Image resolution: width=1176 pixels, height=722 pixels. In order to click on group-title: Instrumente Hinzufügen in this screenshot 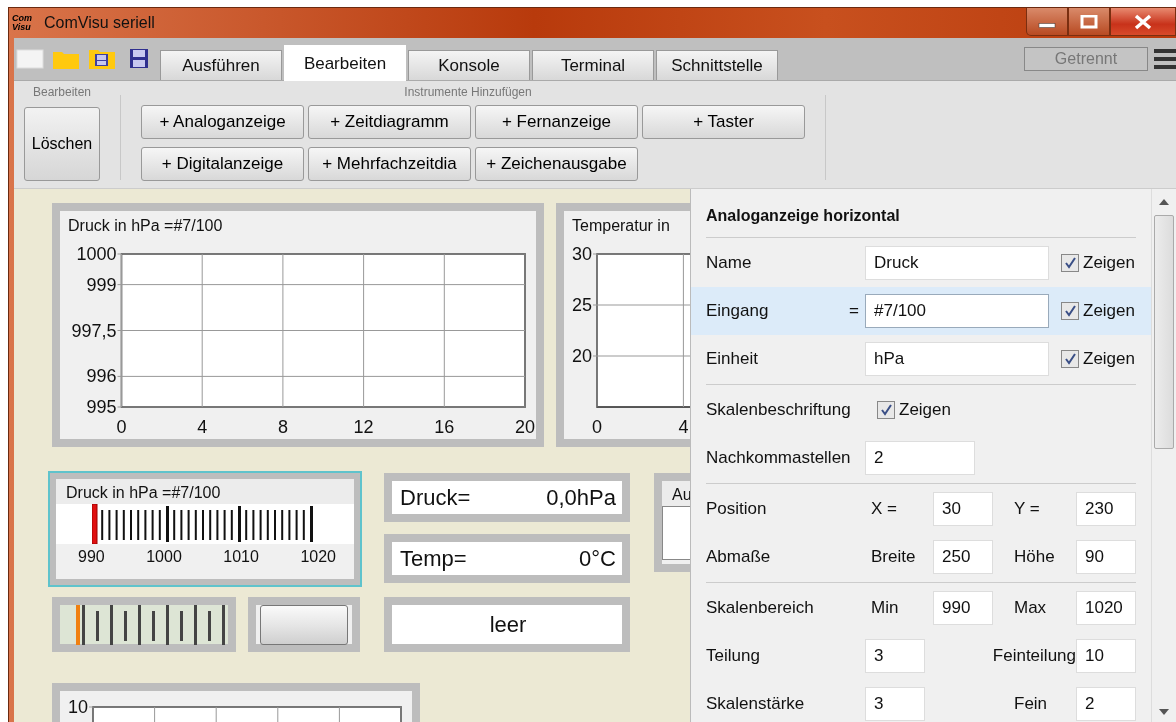, I will do `click(468, 93)`.